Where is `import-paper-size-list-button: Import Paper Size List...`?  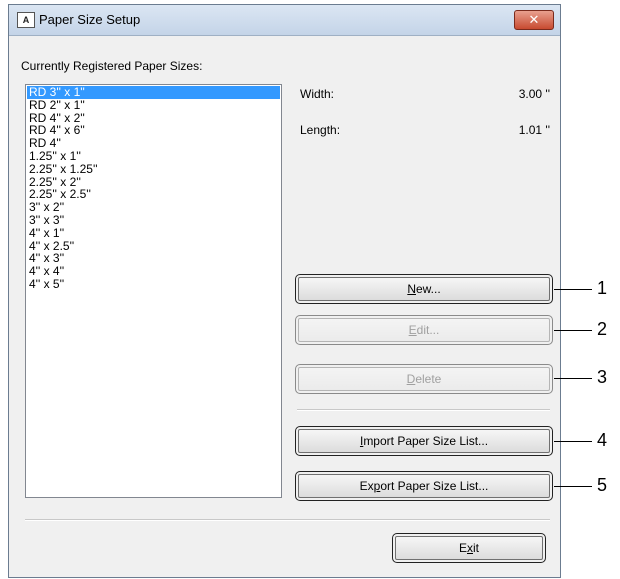
import-paper-size-list-button: Import Paper Size List... is located at coordinates (424, 441).